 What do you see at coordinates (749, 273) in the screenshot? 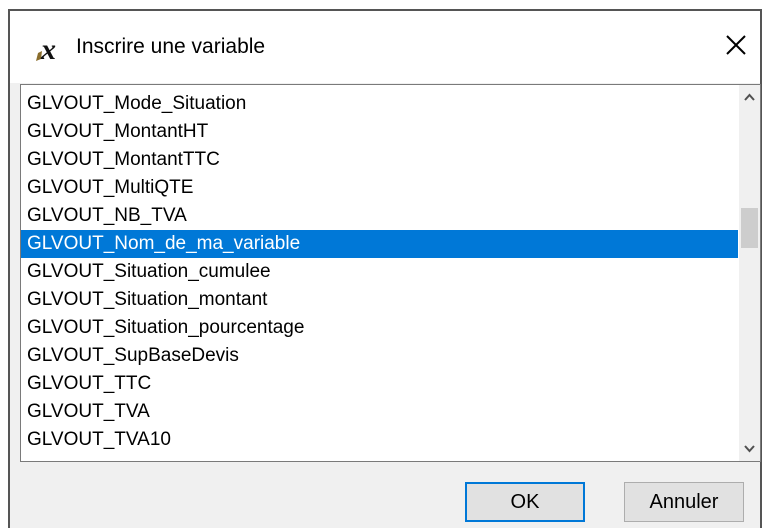
I see `vertical-scrollbar` at bounding box center [749, 273].